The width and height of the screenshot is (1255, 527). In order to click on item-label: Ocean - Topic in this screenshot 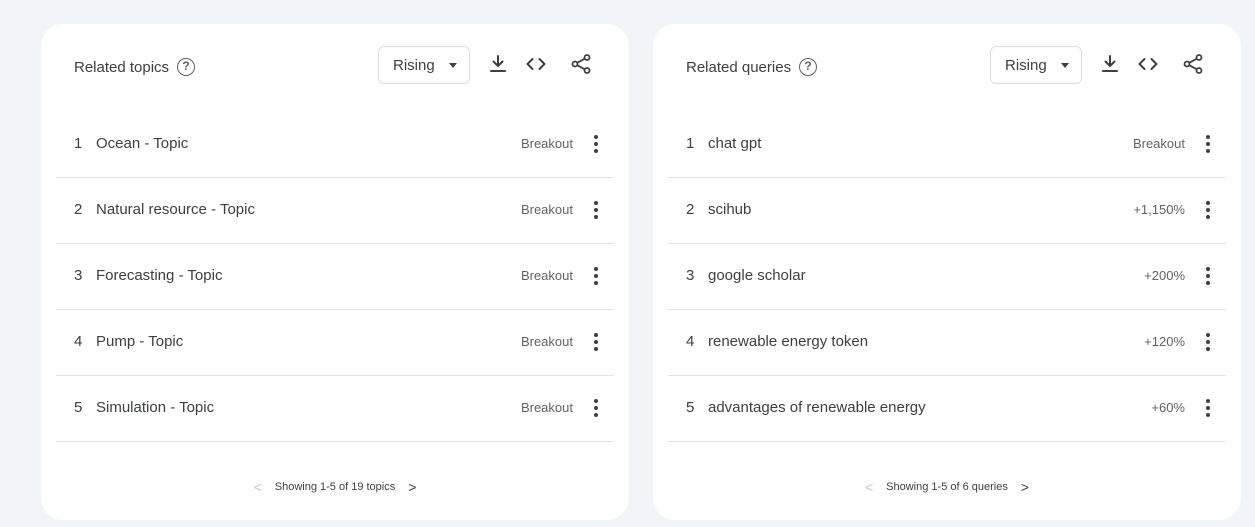, I will do `click(142, 143)`.